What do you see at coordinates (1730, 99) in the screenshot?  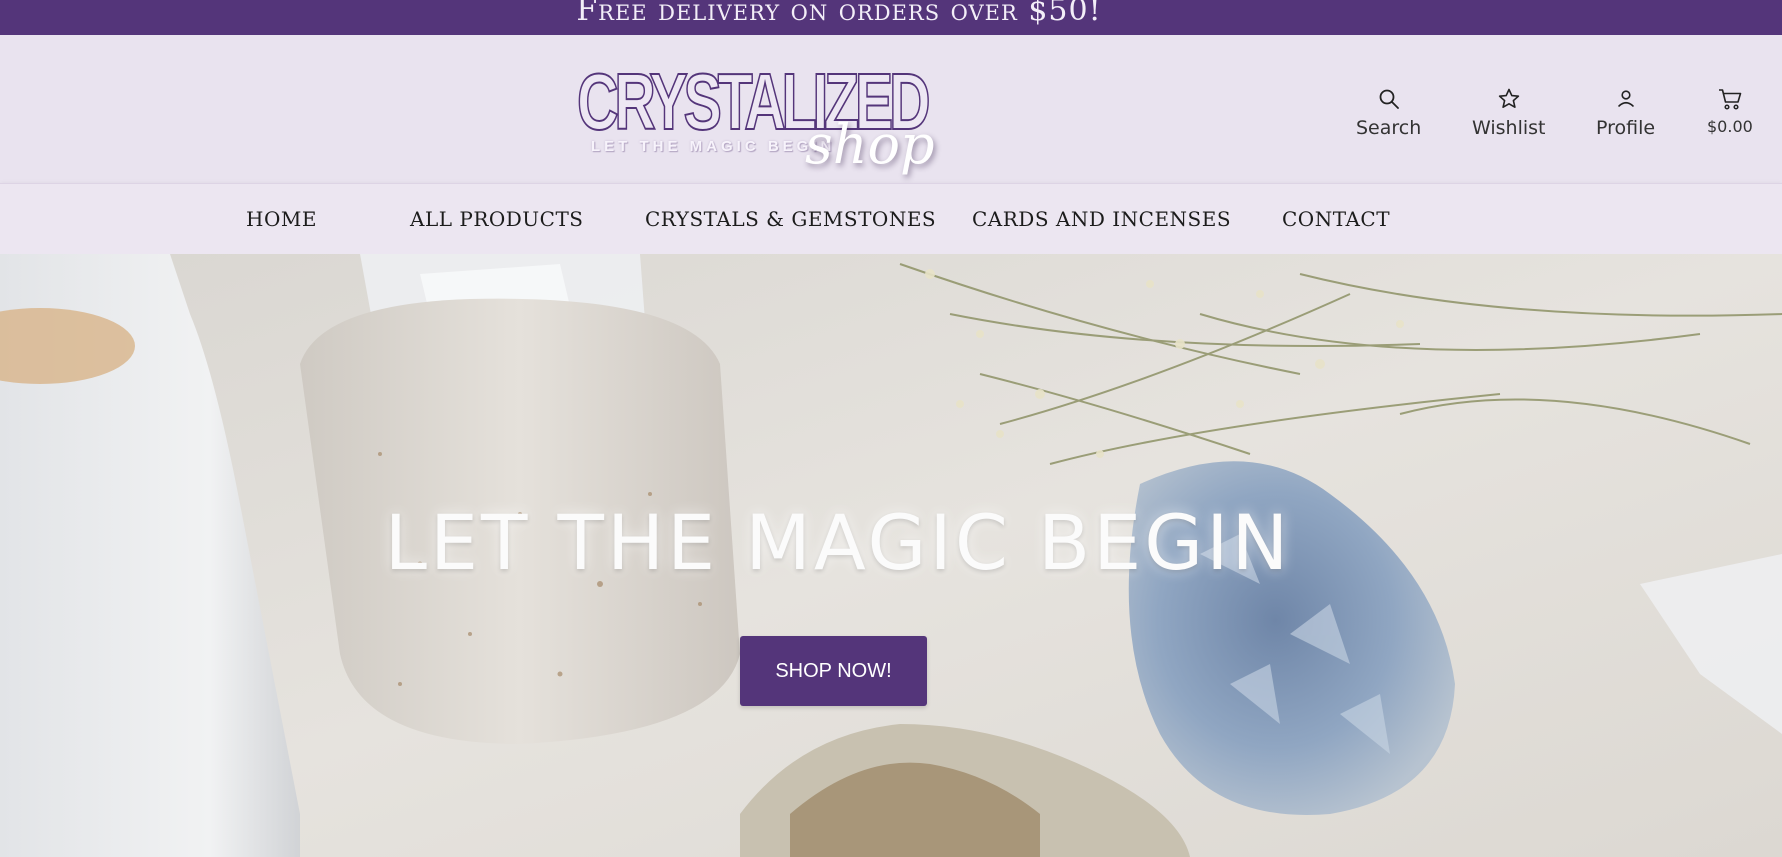 I see `cart-icon` at bounding box center [1730, 99].